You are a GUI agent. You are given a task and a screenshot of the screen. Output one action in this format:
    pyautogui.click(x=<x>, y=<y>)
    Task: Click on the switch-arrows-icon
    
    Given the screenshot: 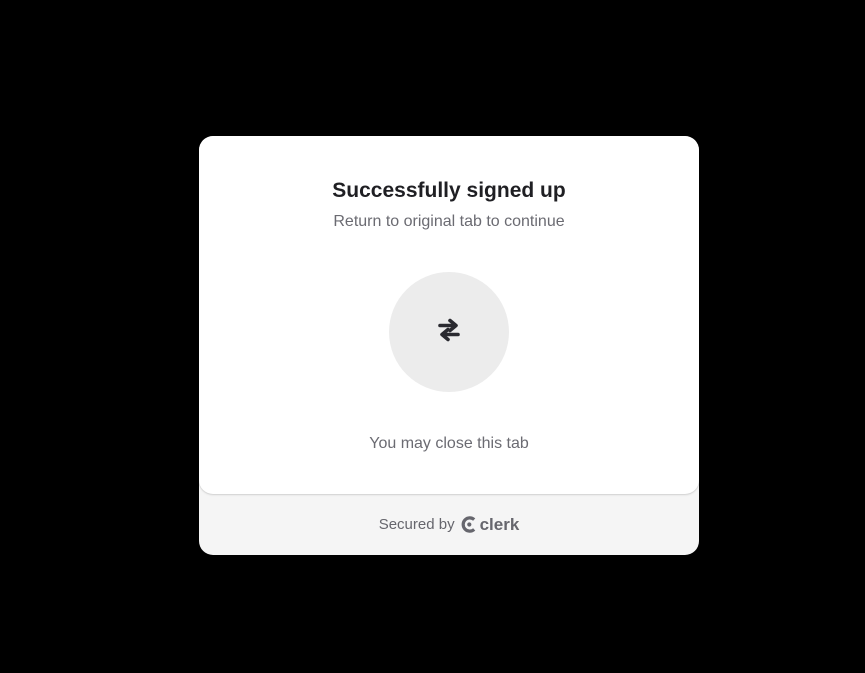 What is the action you would take?
    pyautogui.click(x=449, y=332)
    